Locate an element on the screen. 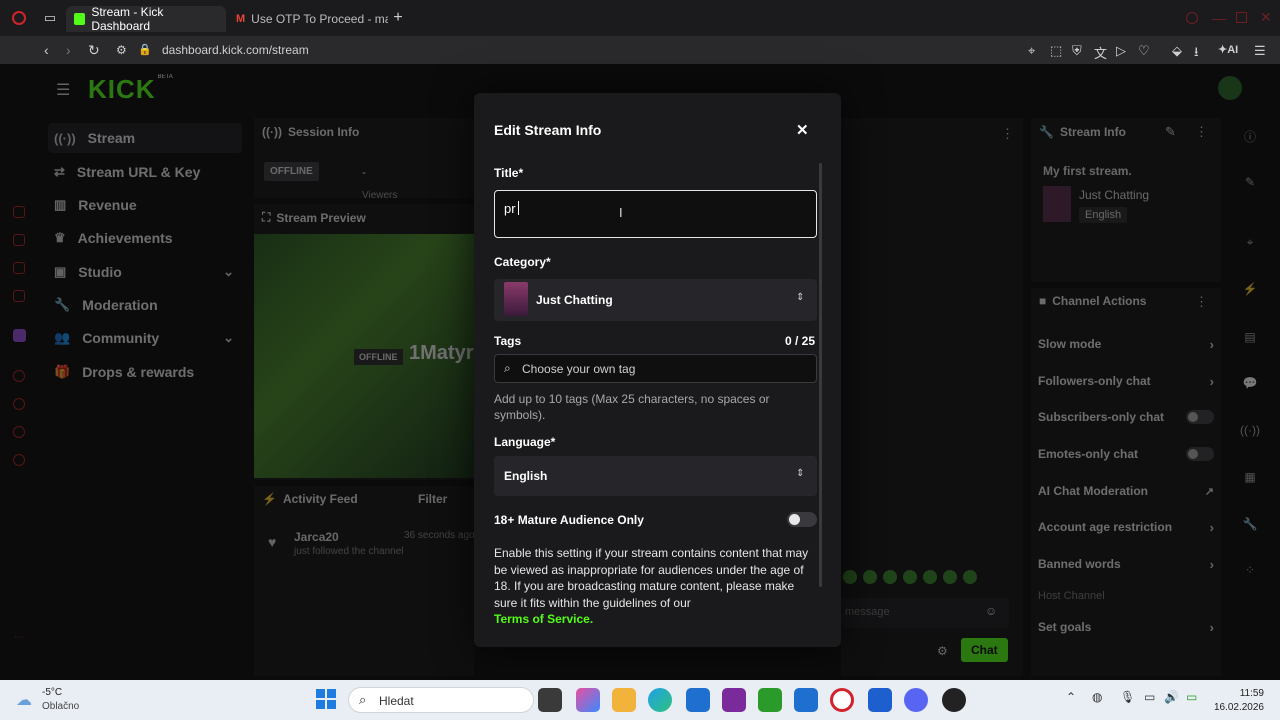 This screenshot has width=1280, height=720. avatar is located at coordinates (1230, 88).